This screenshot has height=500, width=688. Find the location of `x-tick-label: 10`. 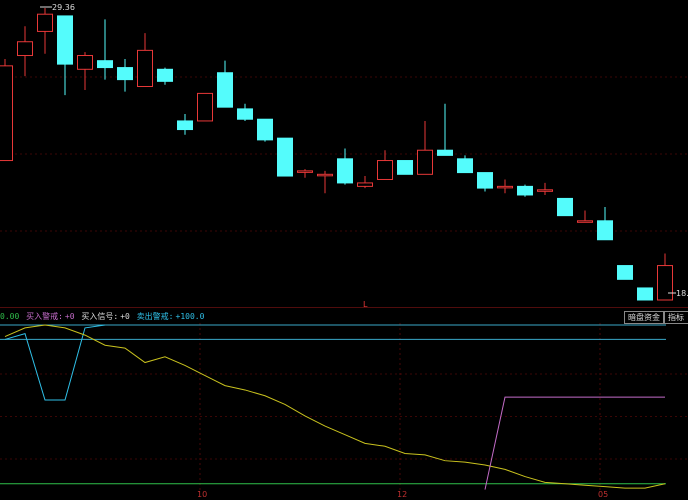

x-tick-label: 10 is located at coordinates (202, 494).